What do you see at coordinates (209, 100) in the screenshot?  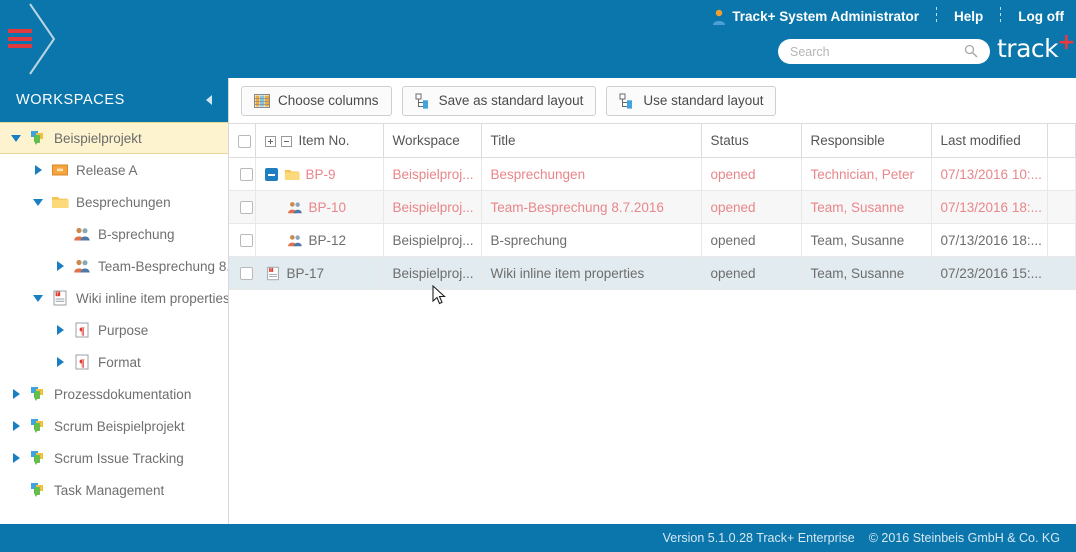 I see `collapse-left-icon` at bounding box center [209, 100].